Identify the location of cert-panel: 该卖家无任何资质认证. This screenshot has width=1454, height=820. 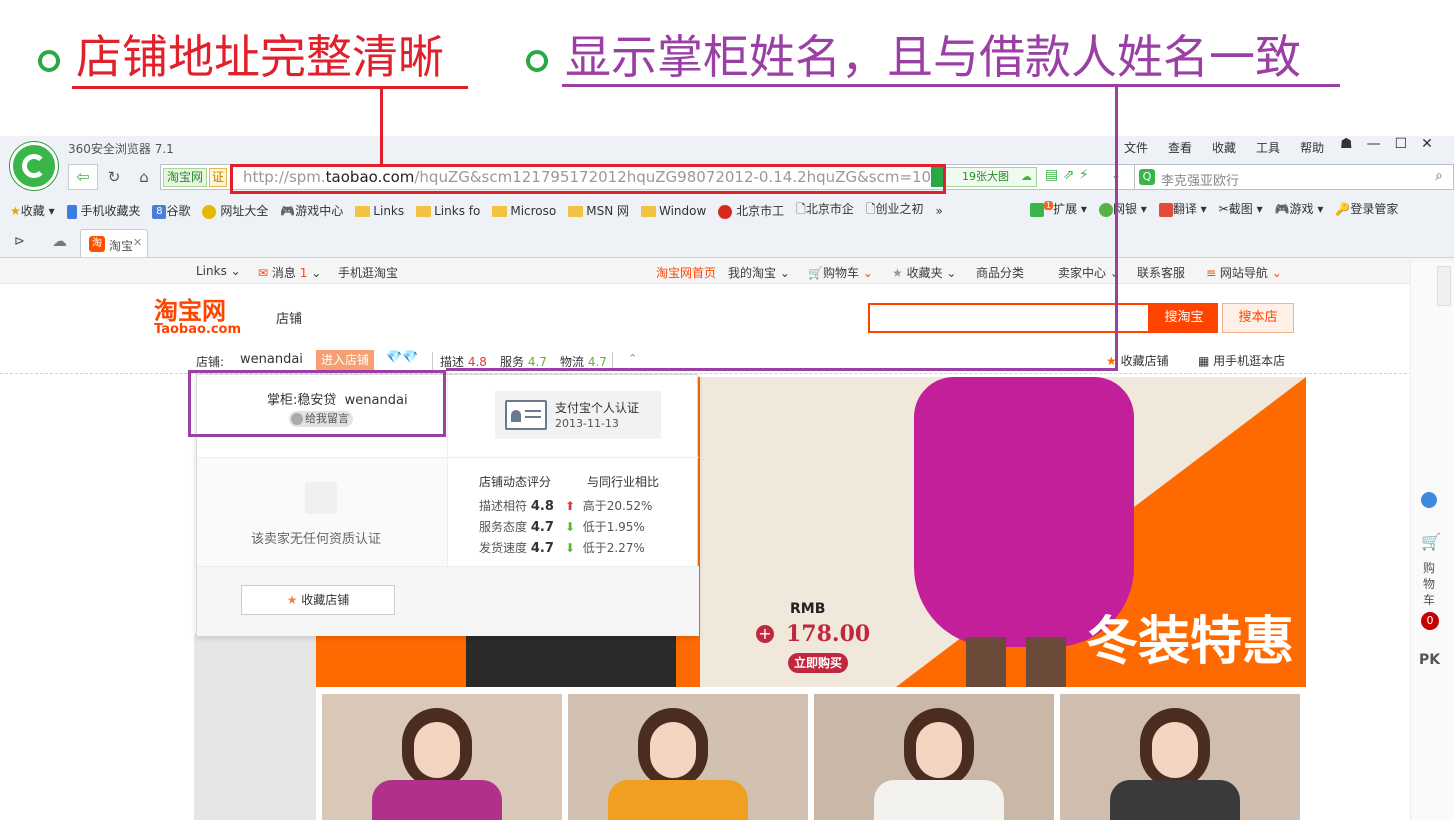
(322, 512).